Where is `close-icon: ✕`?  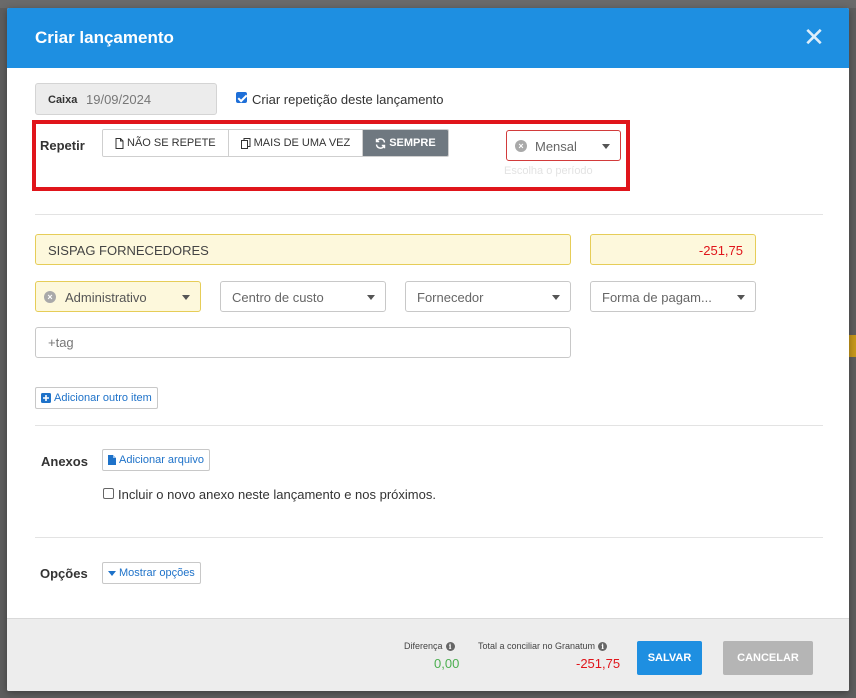 close-icon: ✕ is located at coordinates (814, 37).